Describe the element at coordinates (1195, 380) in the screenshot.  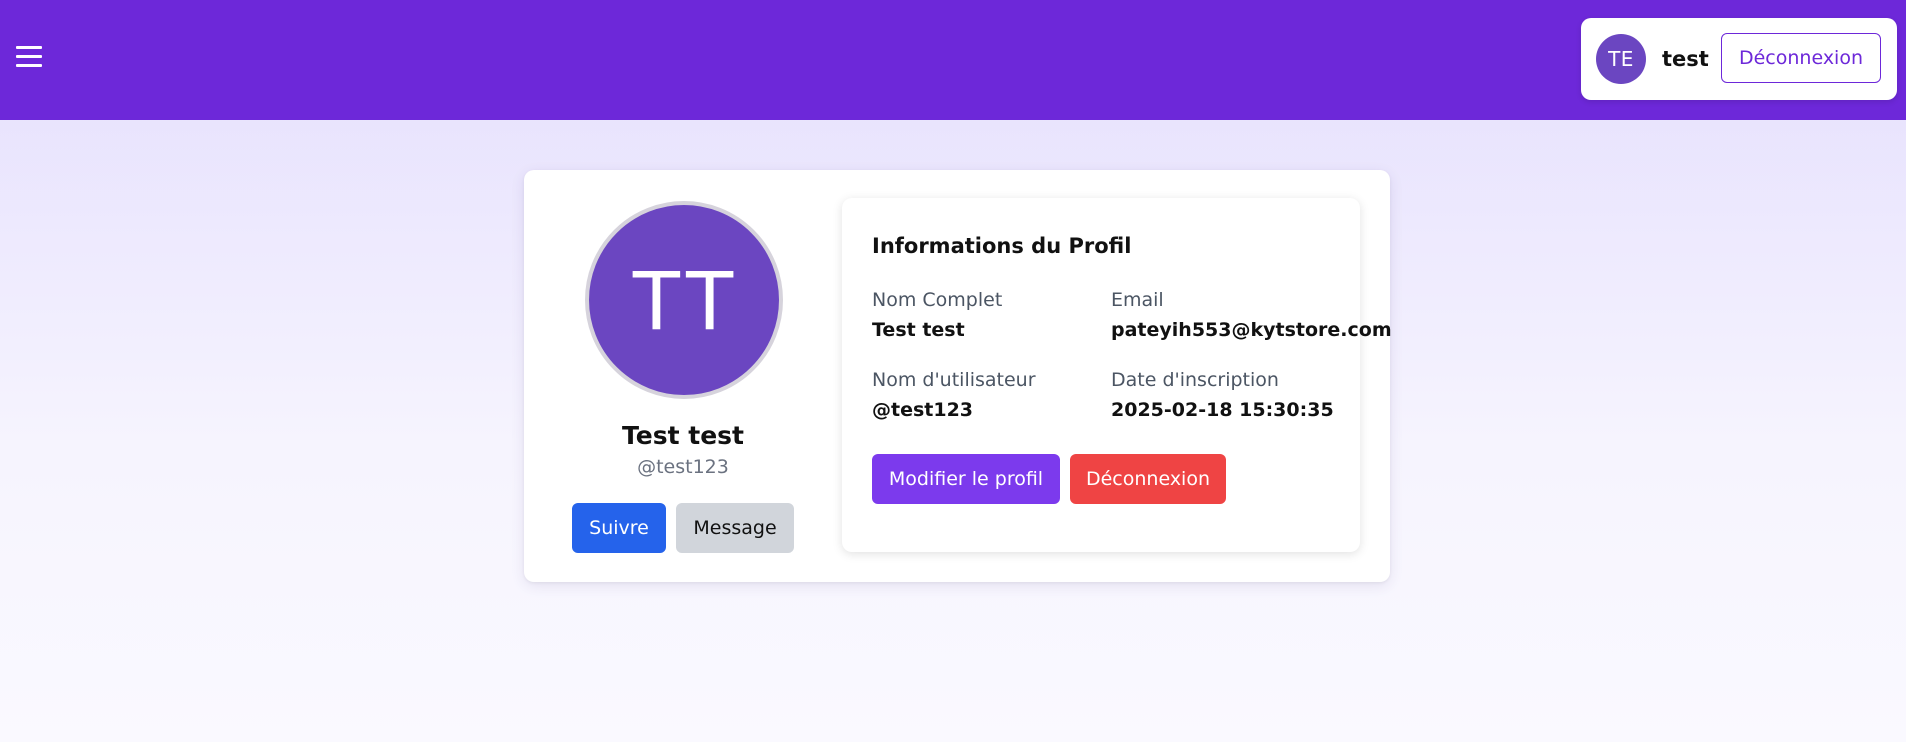
I see `signup-date-label: Date d'inscription` at that location.